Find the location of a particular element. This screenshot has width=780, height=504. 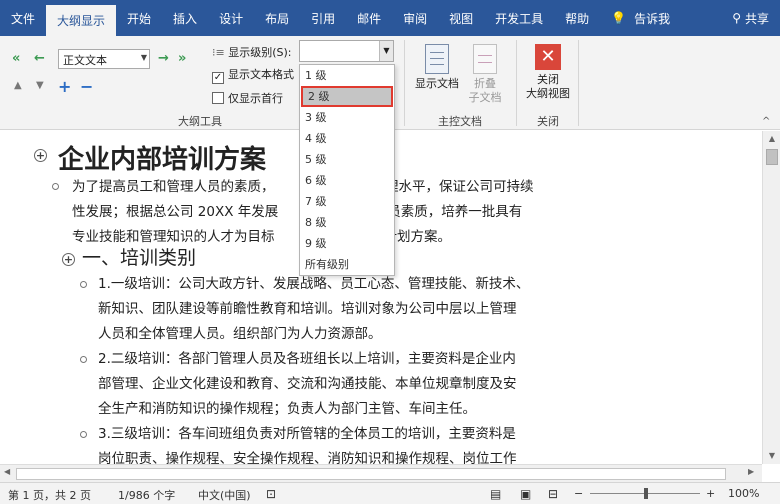

print-layout-icon: ▣ is located at coordinates (525, 494).